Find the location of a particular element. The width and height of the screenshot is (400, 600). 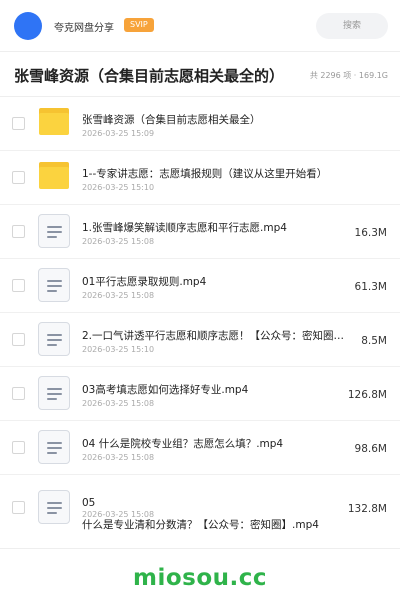

file-name: 01平行志愿录取规则.mp4 is located at coordinates (144, 282).